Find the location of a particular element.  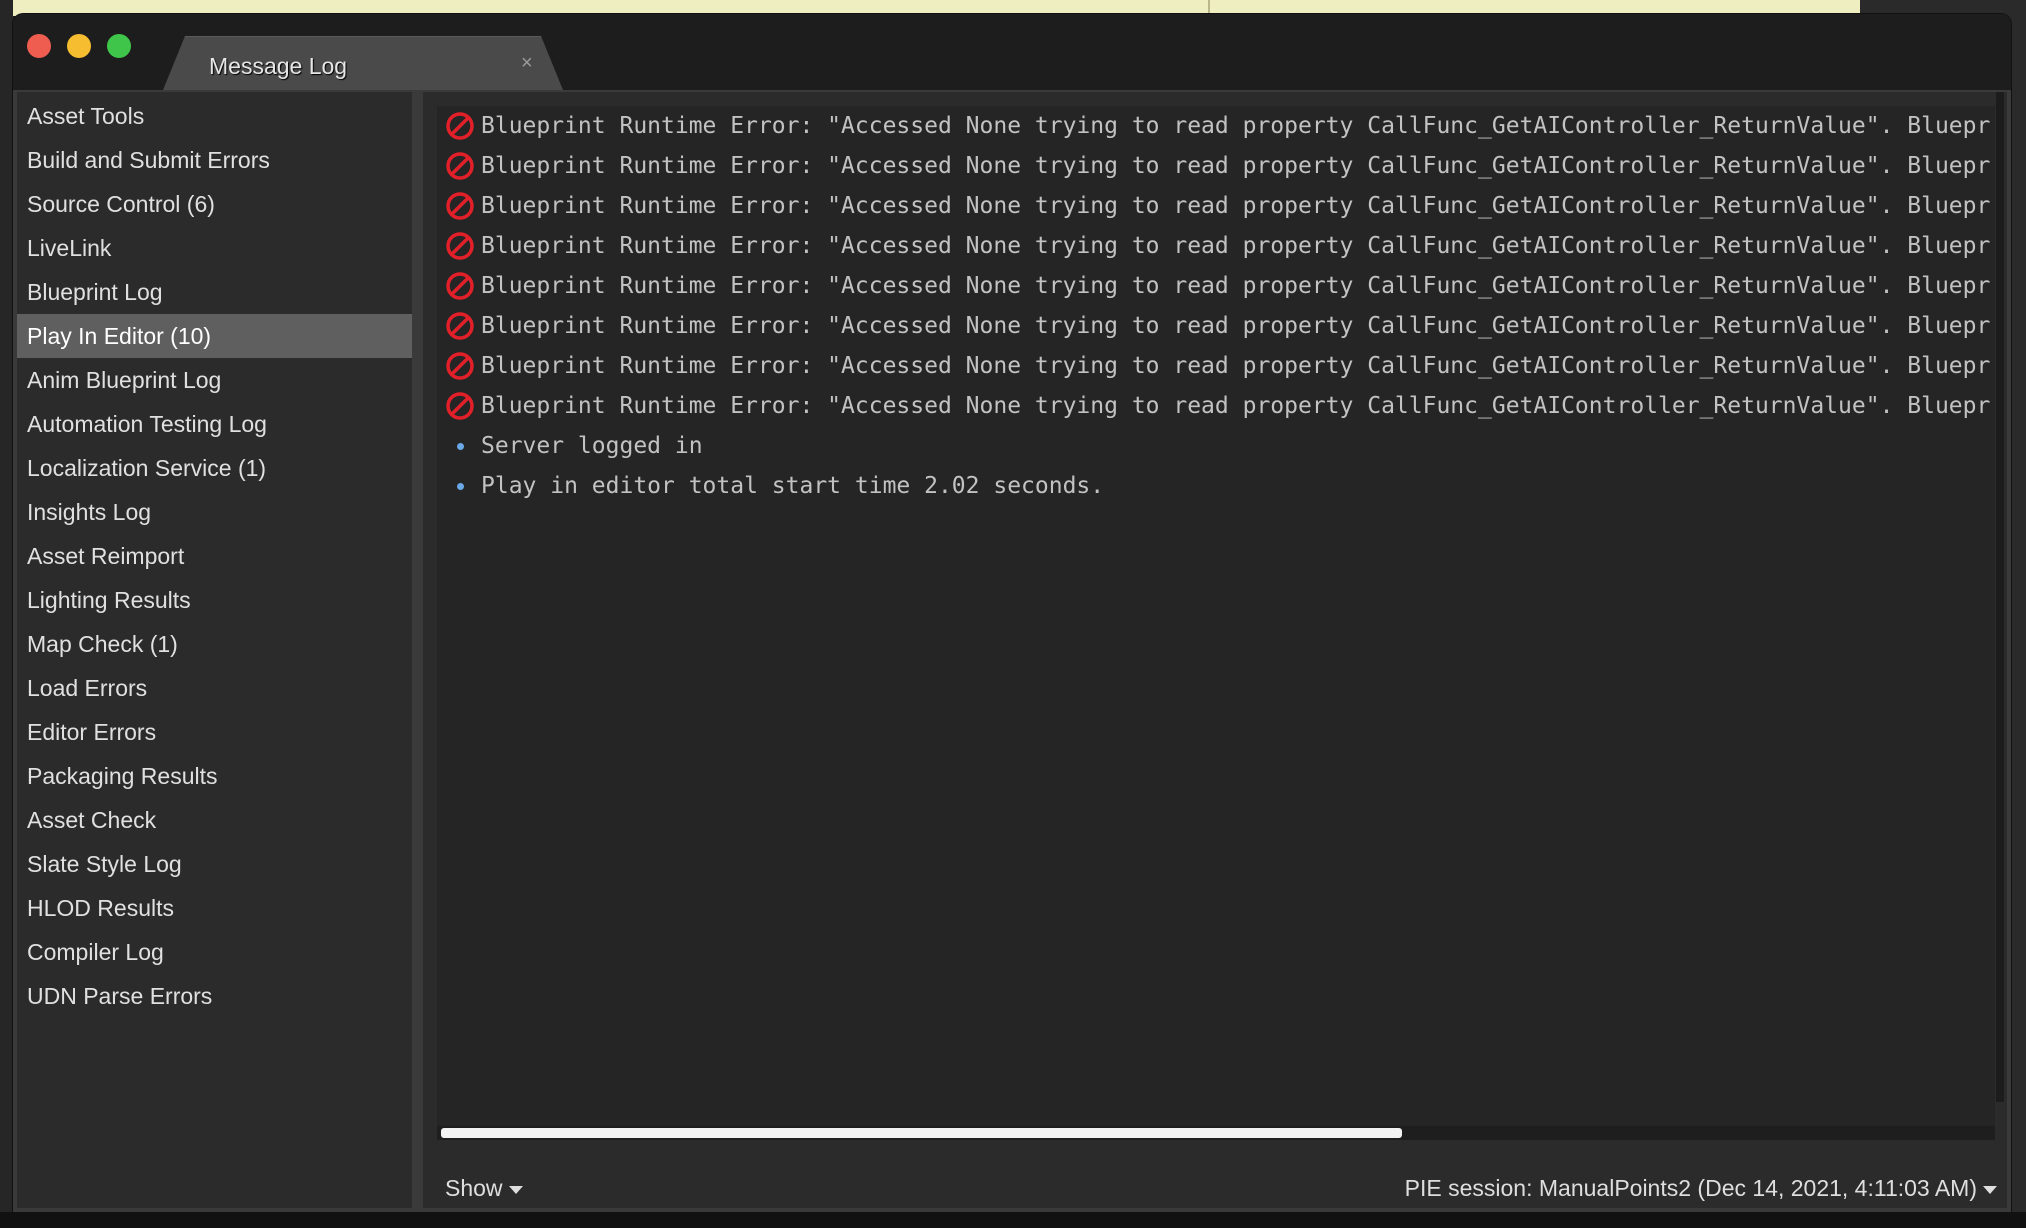

sidebar-item-load-errors: Load Errors is located at coordinates (214, 688).